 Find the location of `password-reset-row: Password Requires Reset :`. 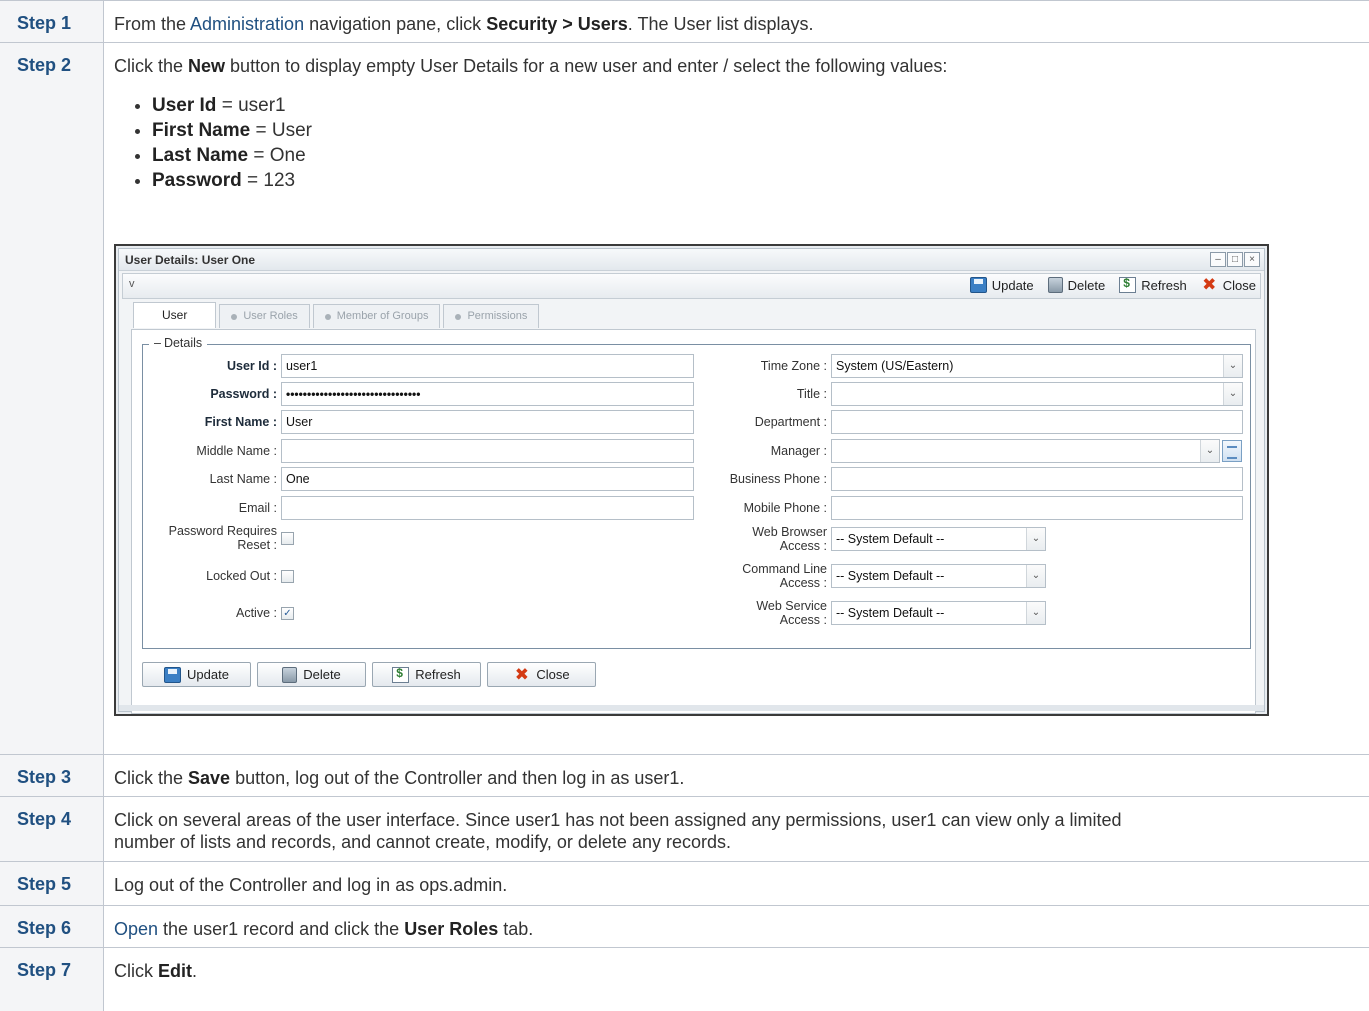

password-reset-row: Password Requires Reset : is located at coordinates (218, 538).